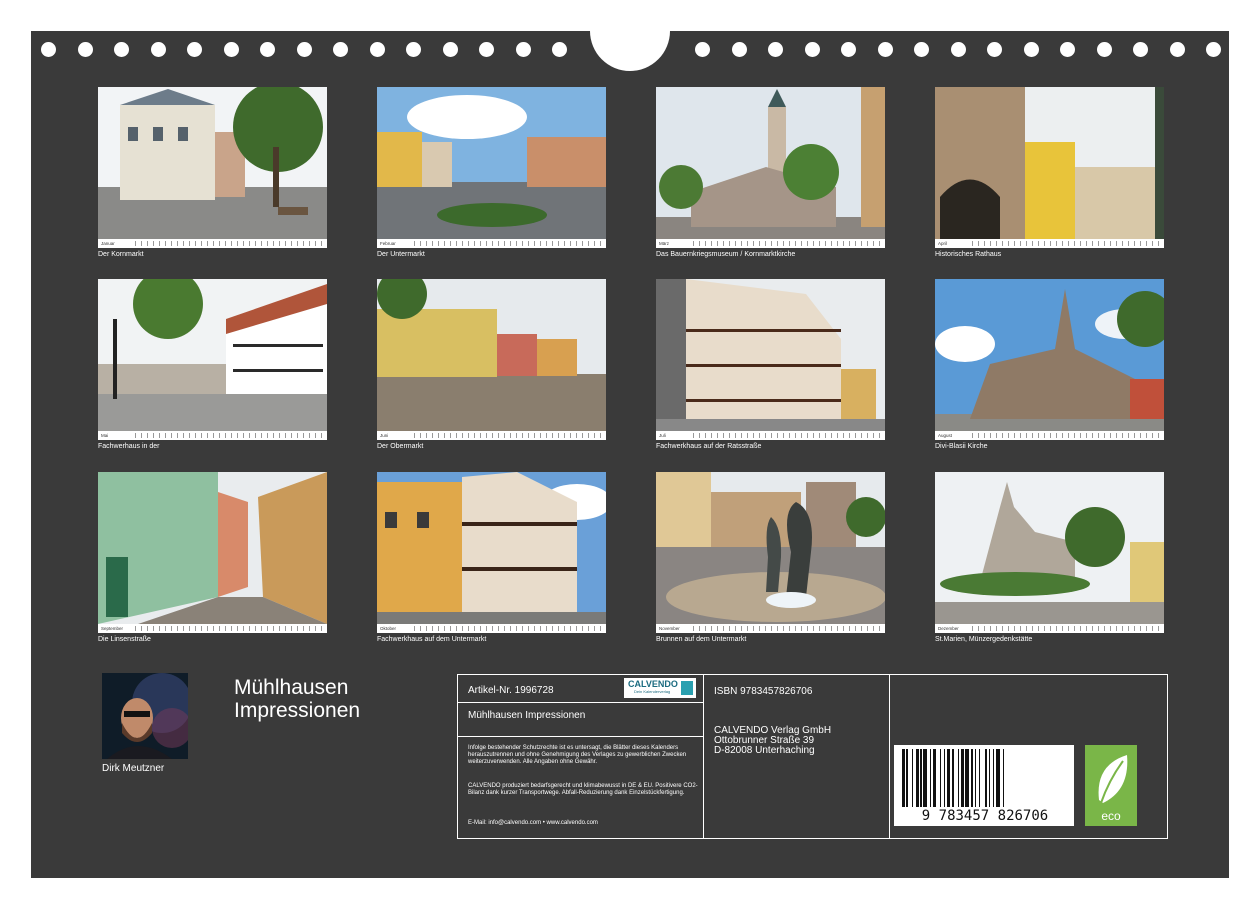  Describe the element at coordinates (212, 548) in the screenshot. I see `photo-linsenstrasse` at that location.